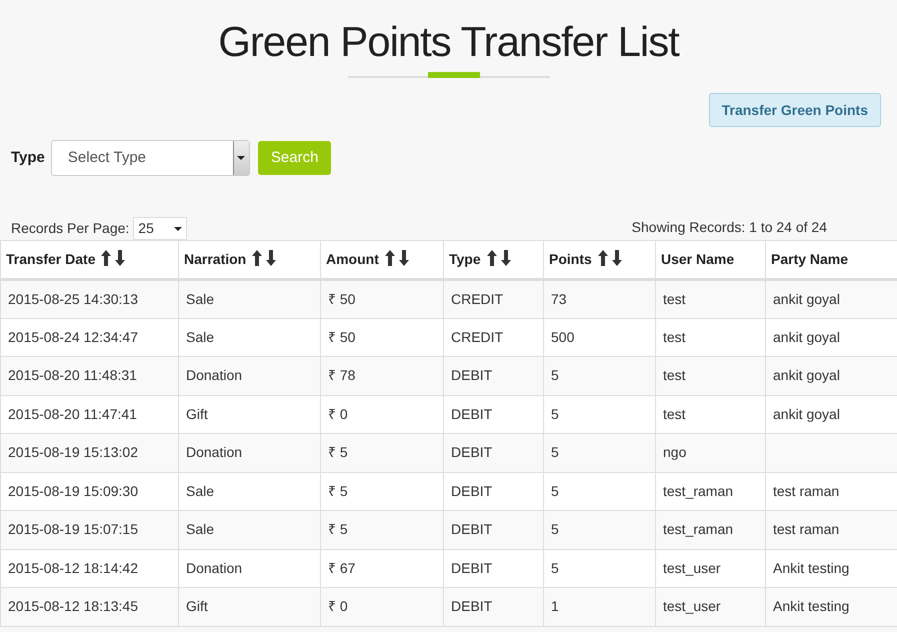 The height and width of the screenshot is (632, 897). I want to click on table-cell: 2015-08-12 18:14:42, so click(73, 568).